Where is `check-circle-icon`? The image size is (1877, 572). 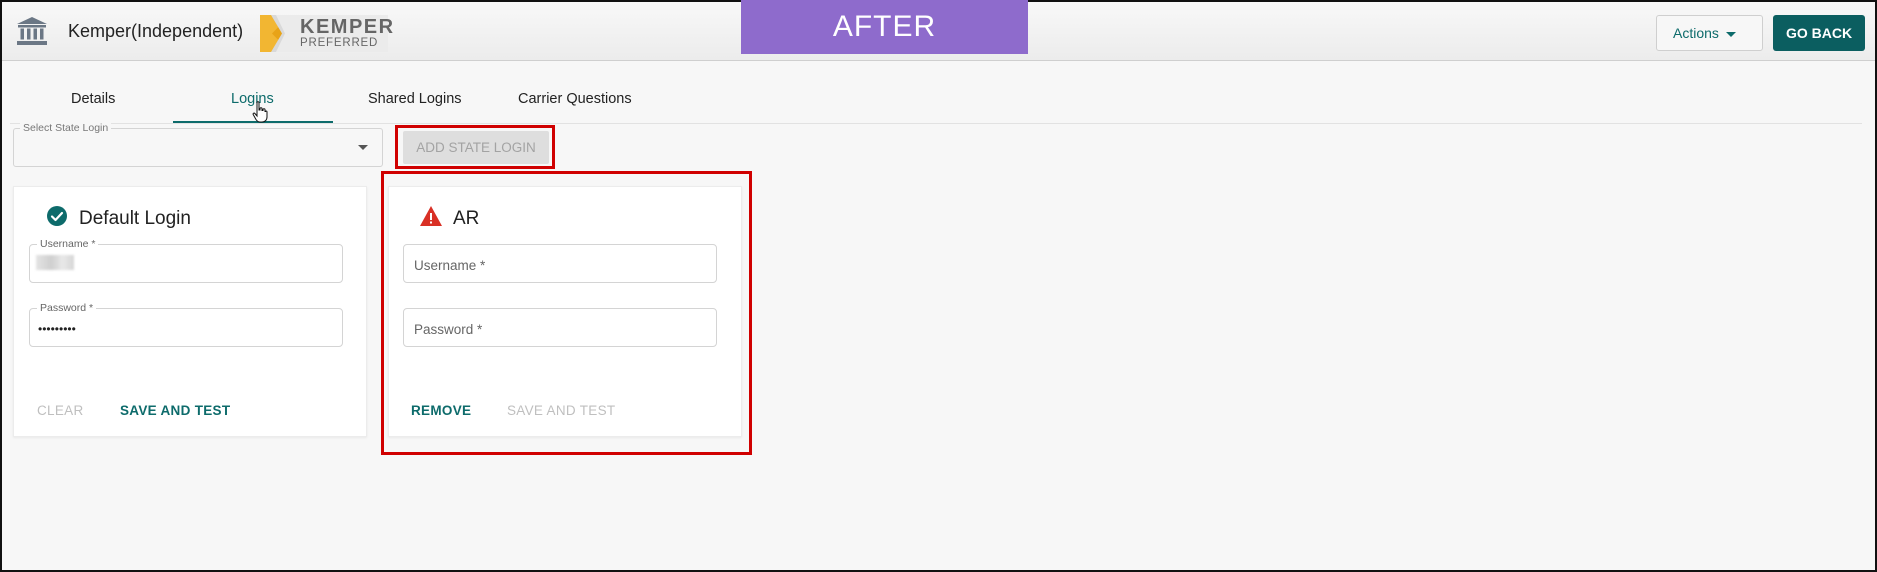 check-circle-icon is located at coordinates (57, 216).